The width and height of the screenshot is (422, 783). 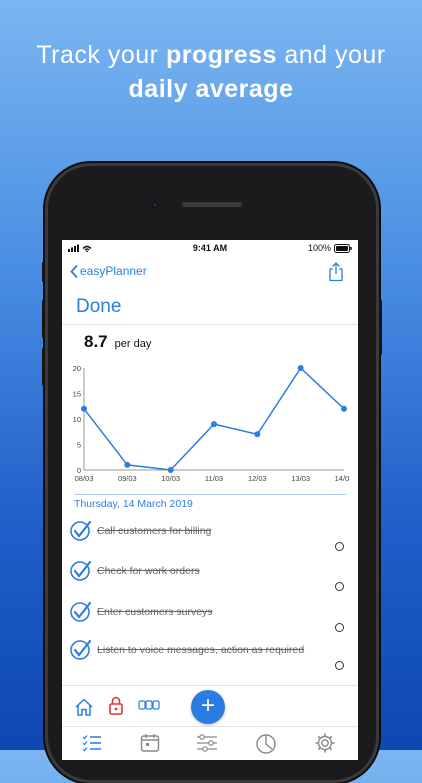 I want to click on chevron-left-icon, so click(x=74, y=271).